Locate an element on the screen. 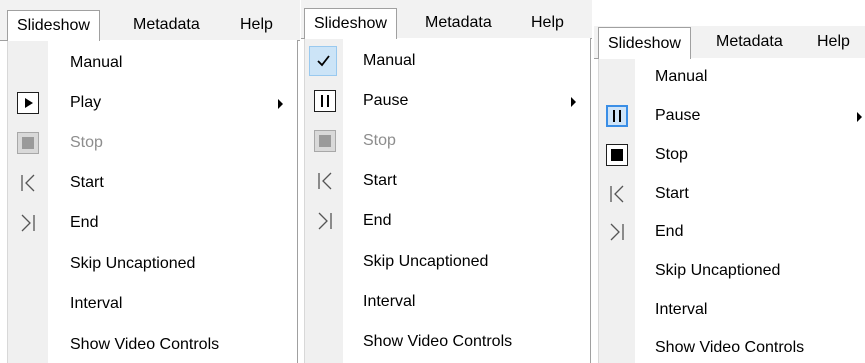  menu-item-label: Play is located at coordinates (86, 102).